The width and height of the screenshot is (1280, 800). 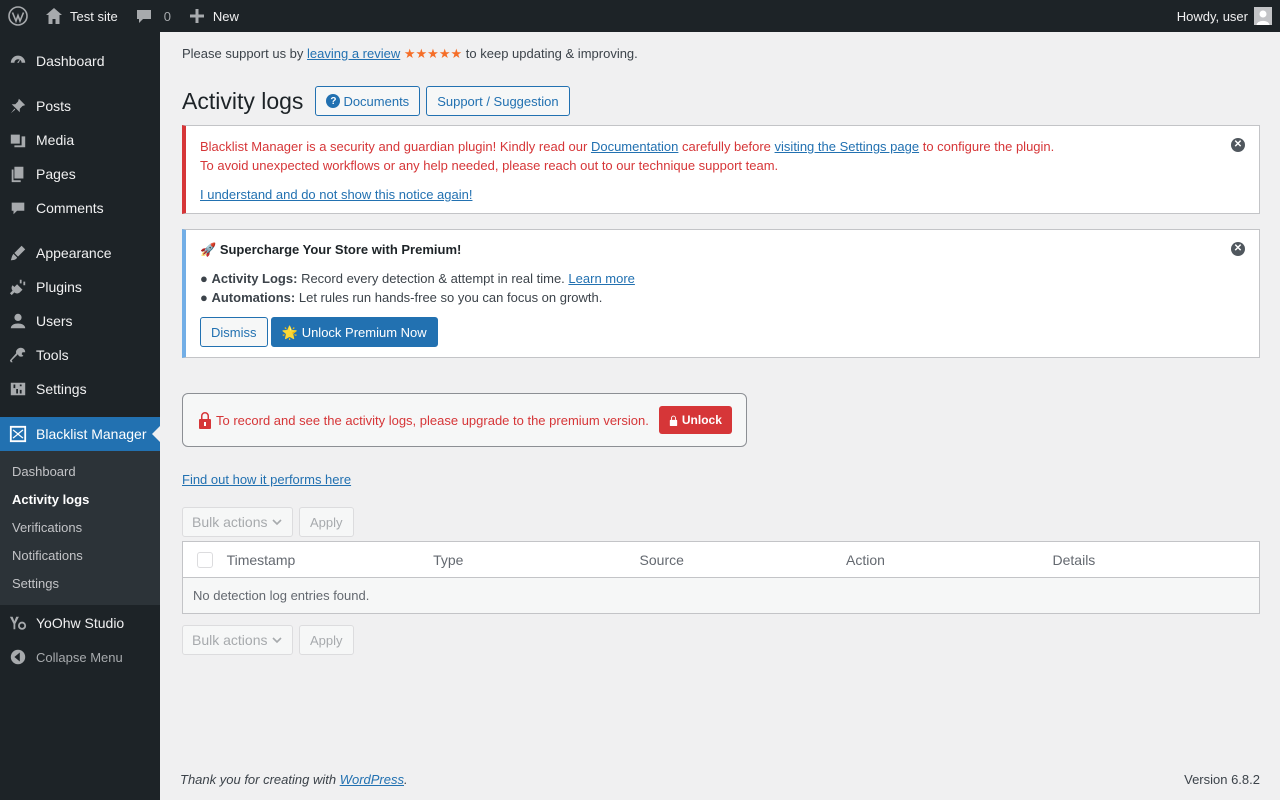 I want to click on sidebar-item-label: Appearance, so click(x=74, y=253).